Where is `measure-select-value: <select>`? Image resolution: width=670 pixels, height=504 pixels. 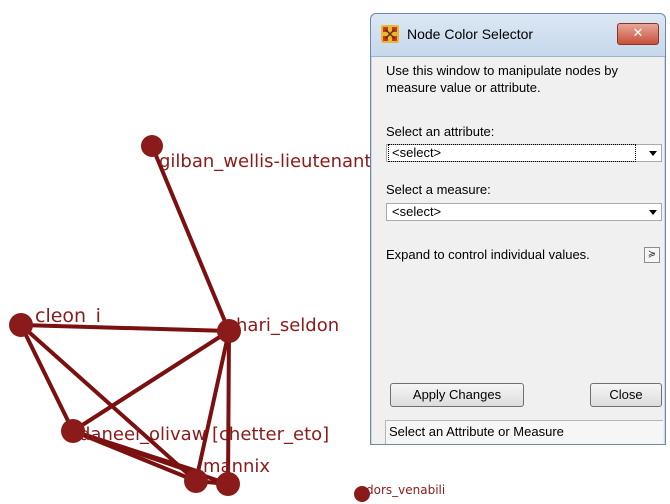
measure-select-value: <select> is located at coordinates (417, 211).